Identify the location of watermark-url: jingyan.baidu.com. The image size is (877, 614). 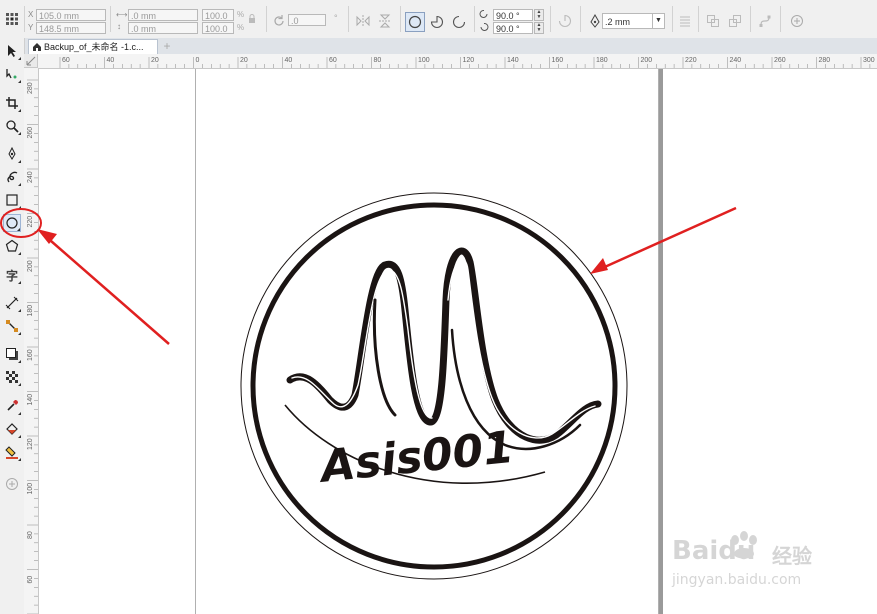
(737, 580).